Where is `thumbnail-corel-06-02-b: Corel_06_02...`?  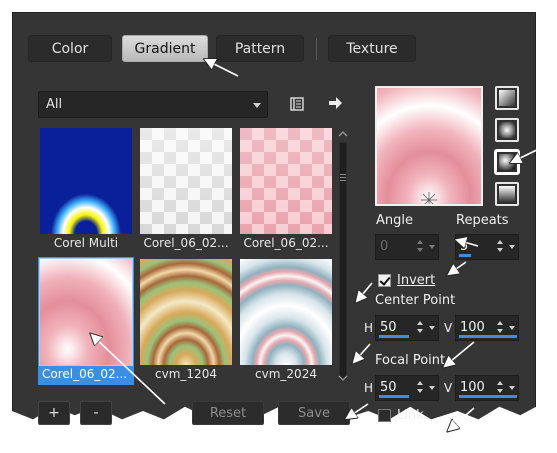
thumbnail-corel-06-02-b: Corel_06_02... is located at coordinates (286, 190).